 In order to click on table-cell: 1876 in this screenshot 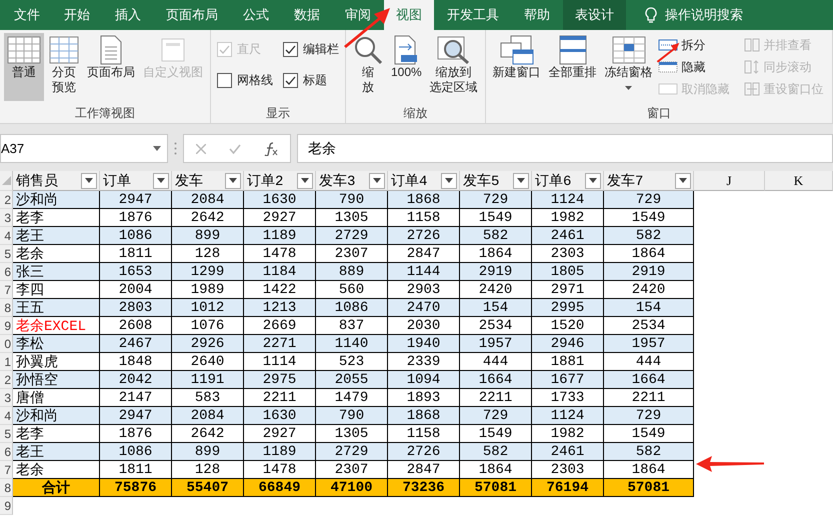, I will do `click(136, 434)`.